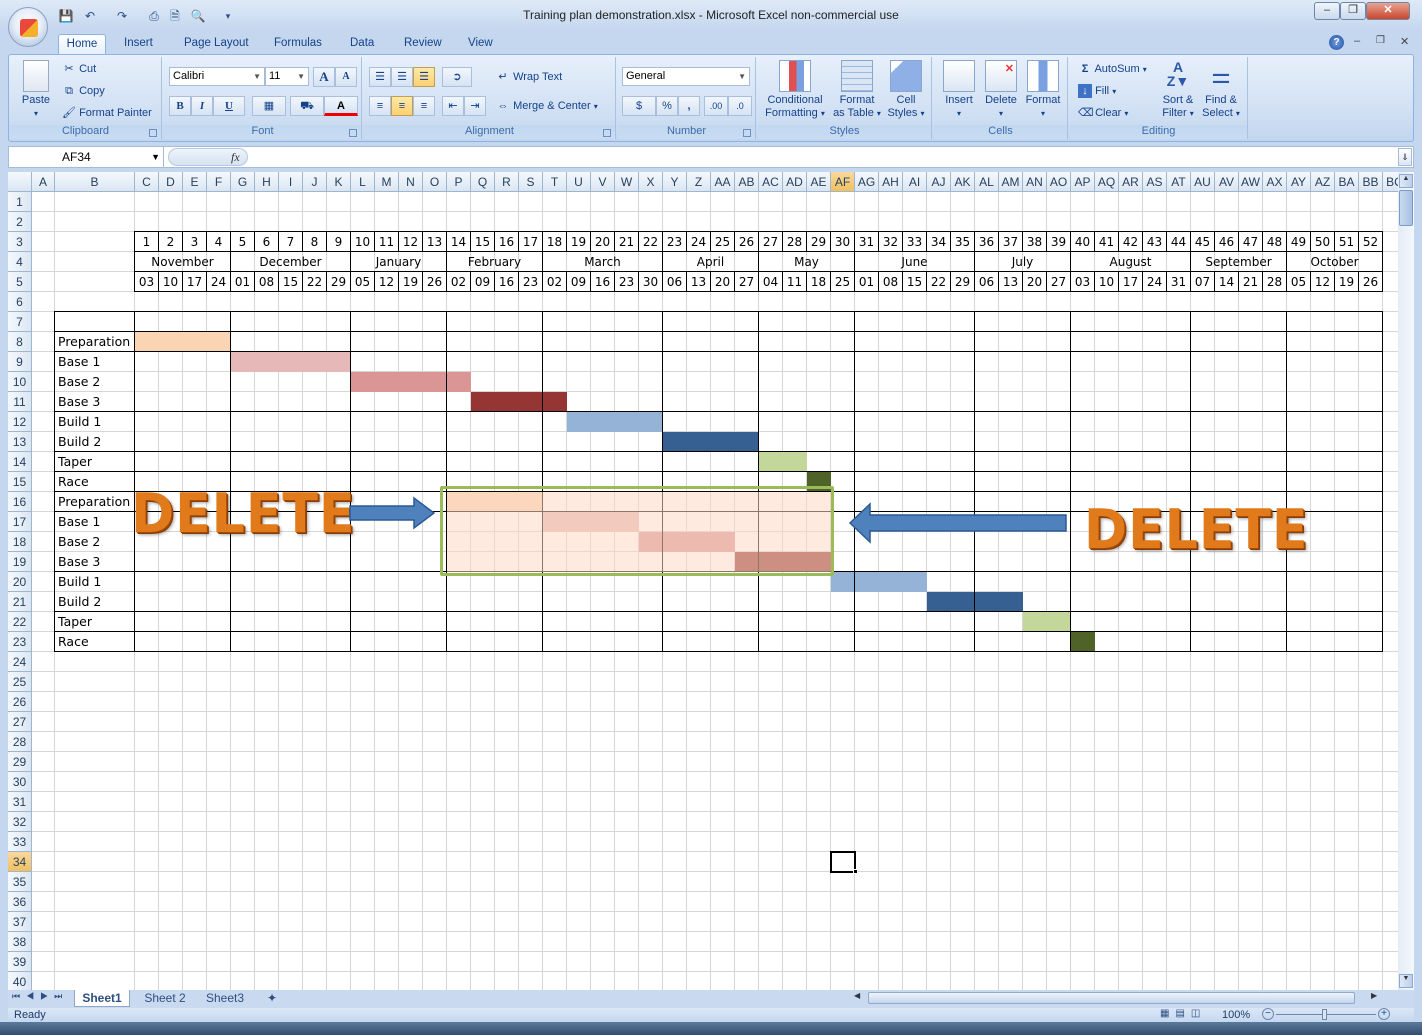 The height and width of the screenshot is (1035, 1422). Describe the element at coordinates (20, 942) in the screenshot. I see `row-header: 38` at that location.